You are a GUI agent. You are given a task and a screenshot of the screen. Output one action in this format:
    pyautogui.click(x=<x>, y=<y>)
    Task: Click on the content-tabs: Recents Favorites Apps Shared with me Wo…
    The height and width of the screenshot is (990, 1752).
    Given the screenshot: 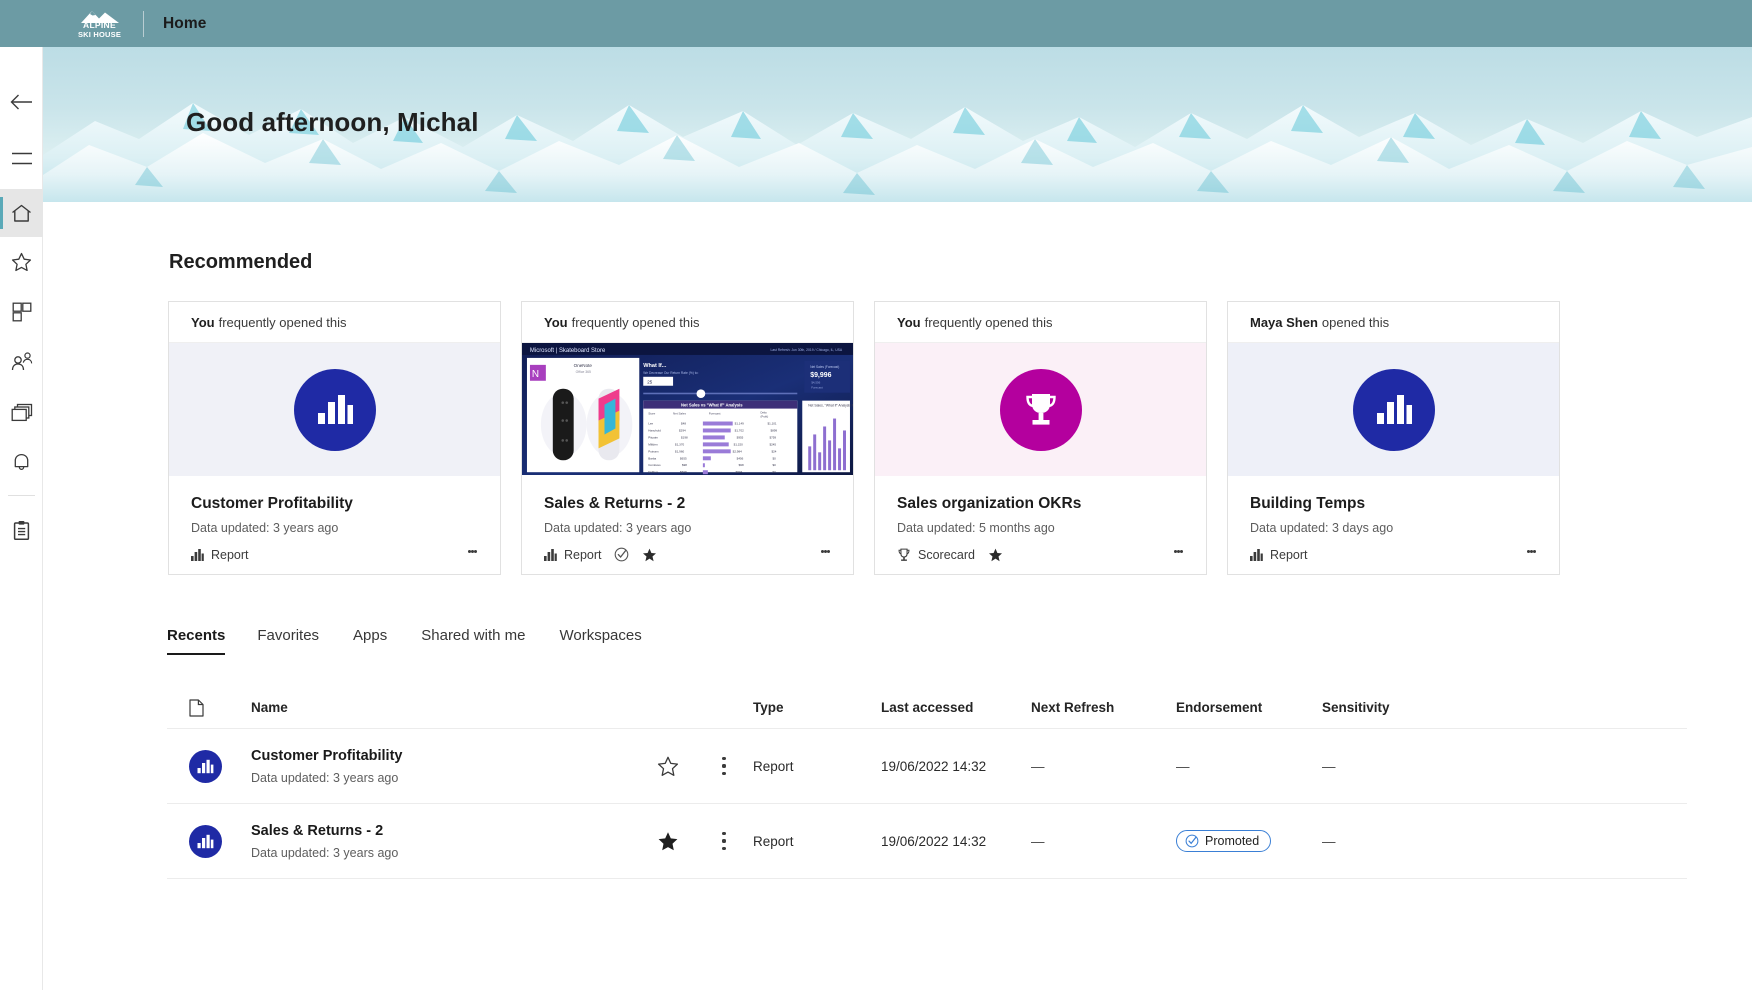 What is the action you would take?
    pyautogui.click(x=413, y=641)
    